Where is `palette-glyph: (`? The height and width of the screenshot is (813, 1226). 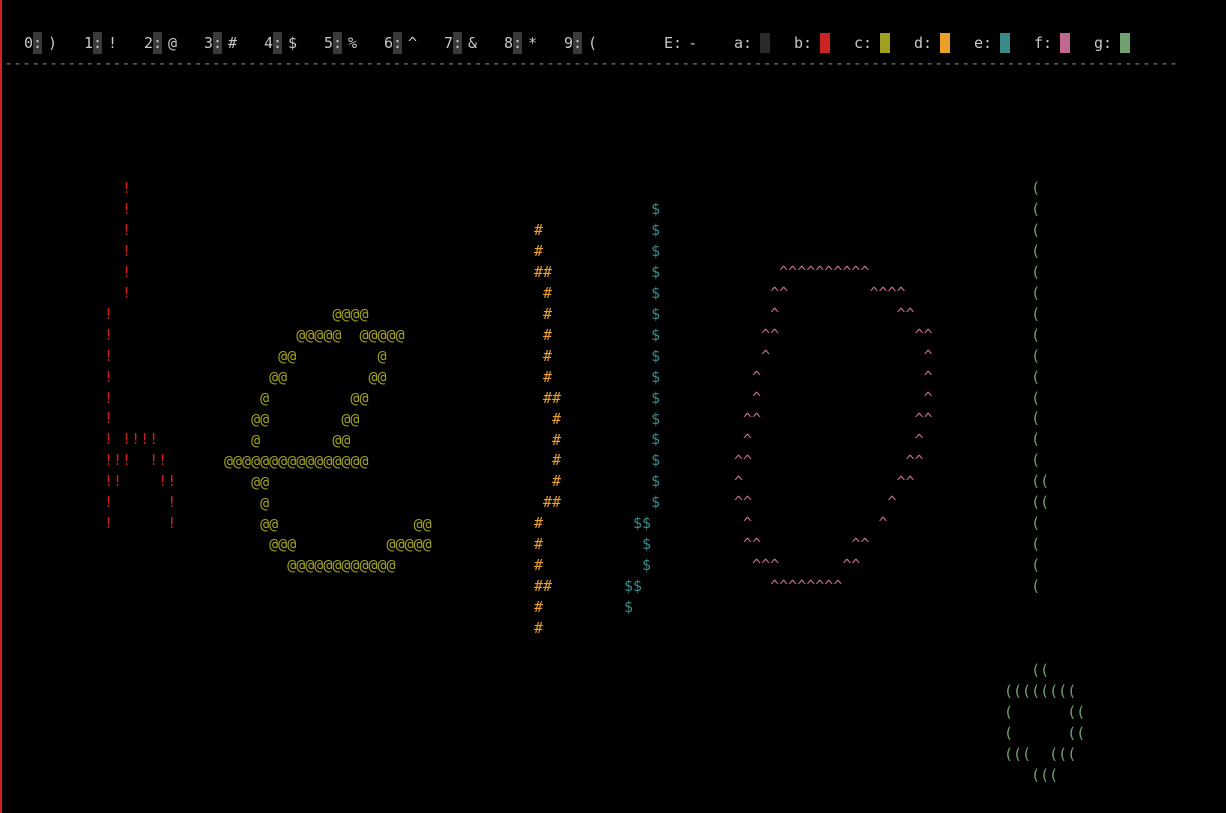 palette-glyph: ( is located at coordinates (593, 43).